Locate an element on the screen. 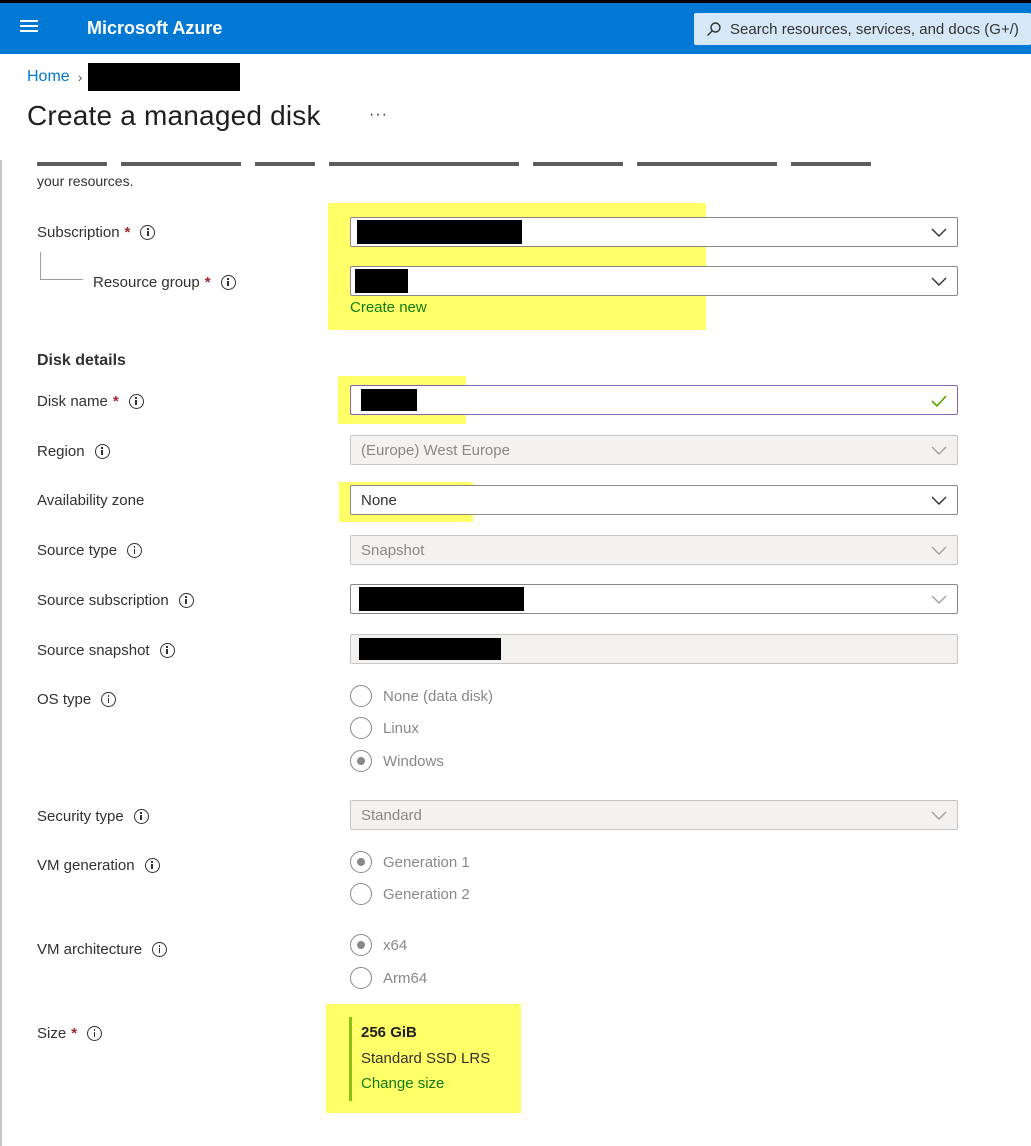 The image size is (1031, 1146). subscription-dropdown is located at coordinates (654, 232).